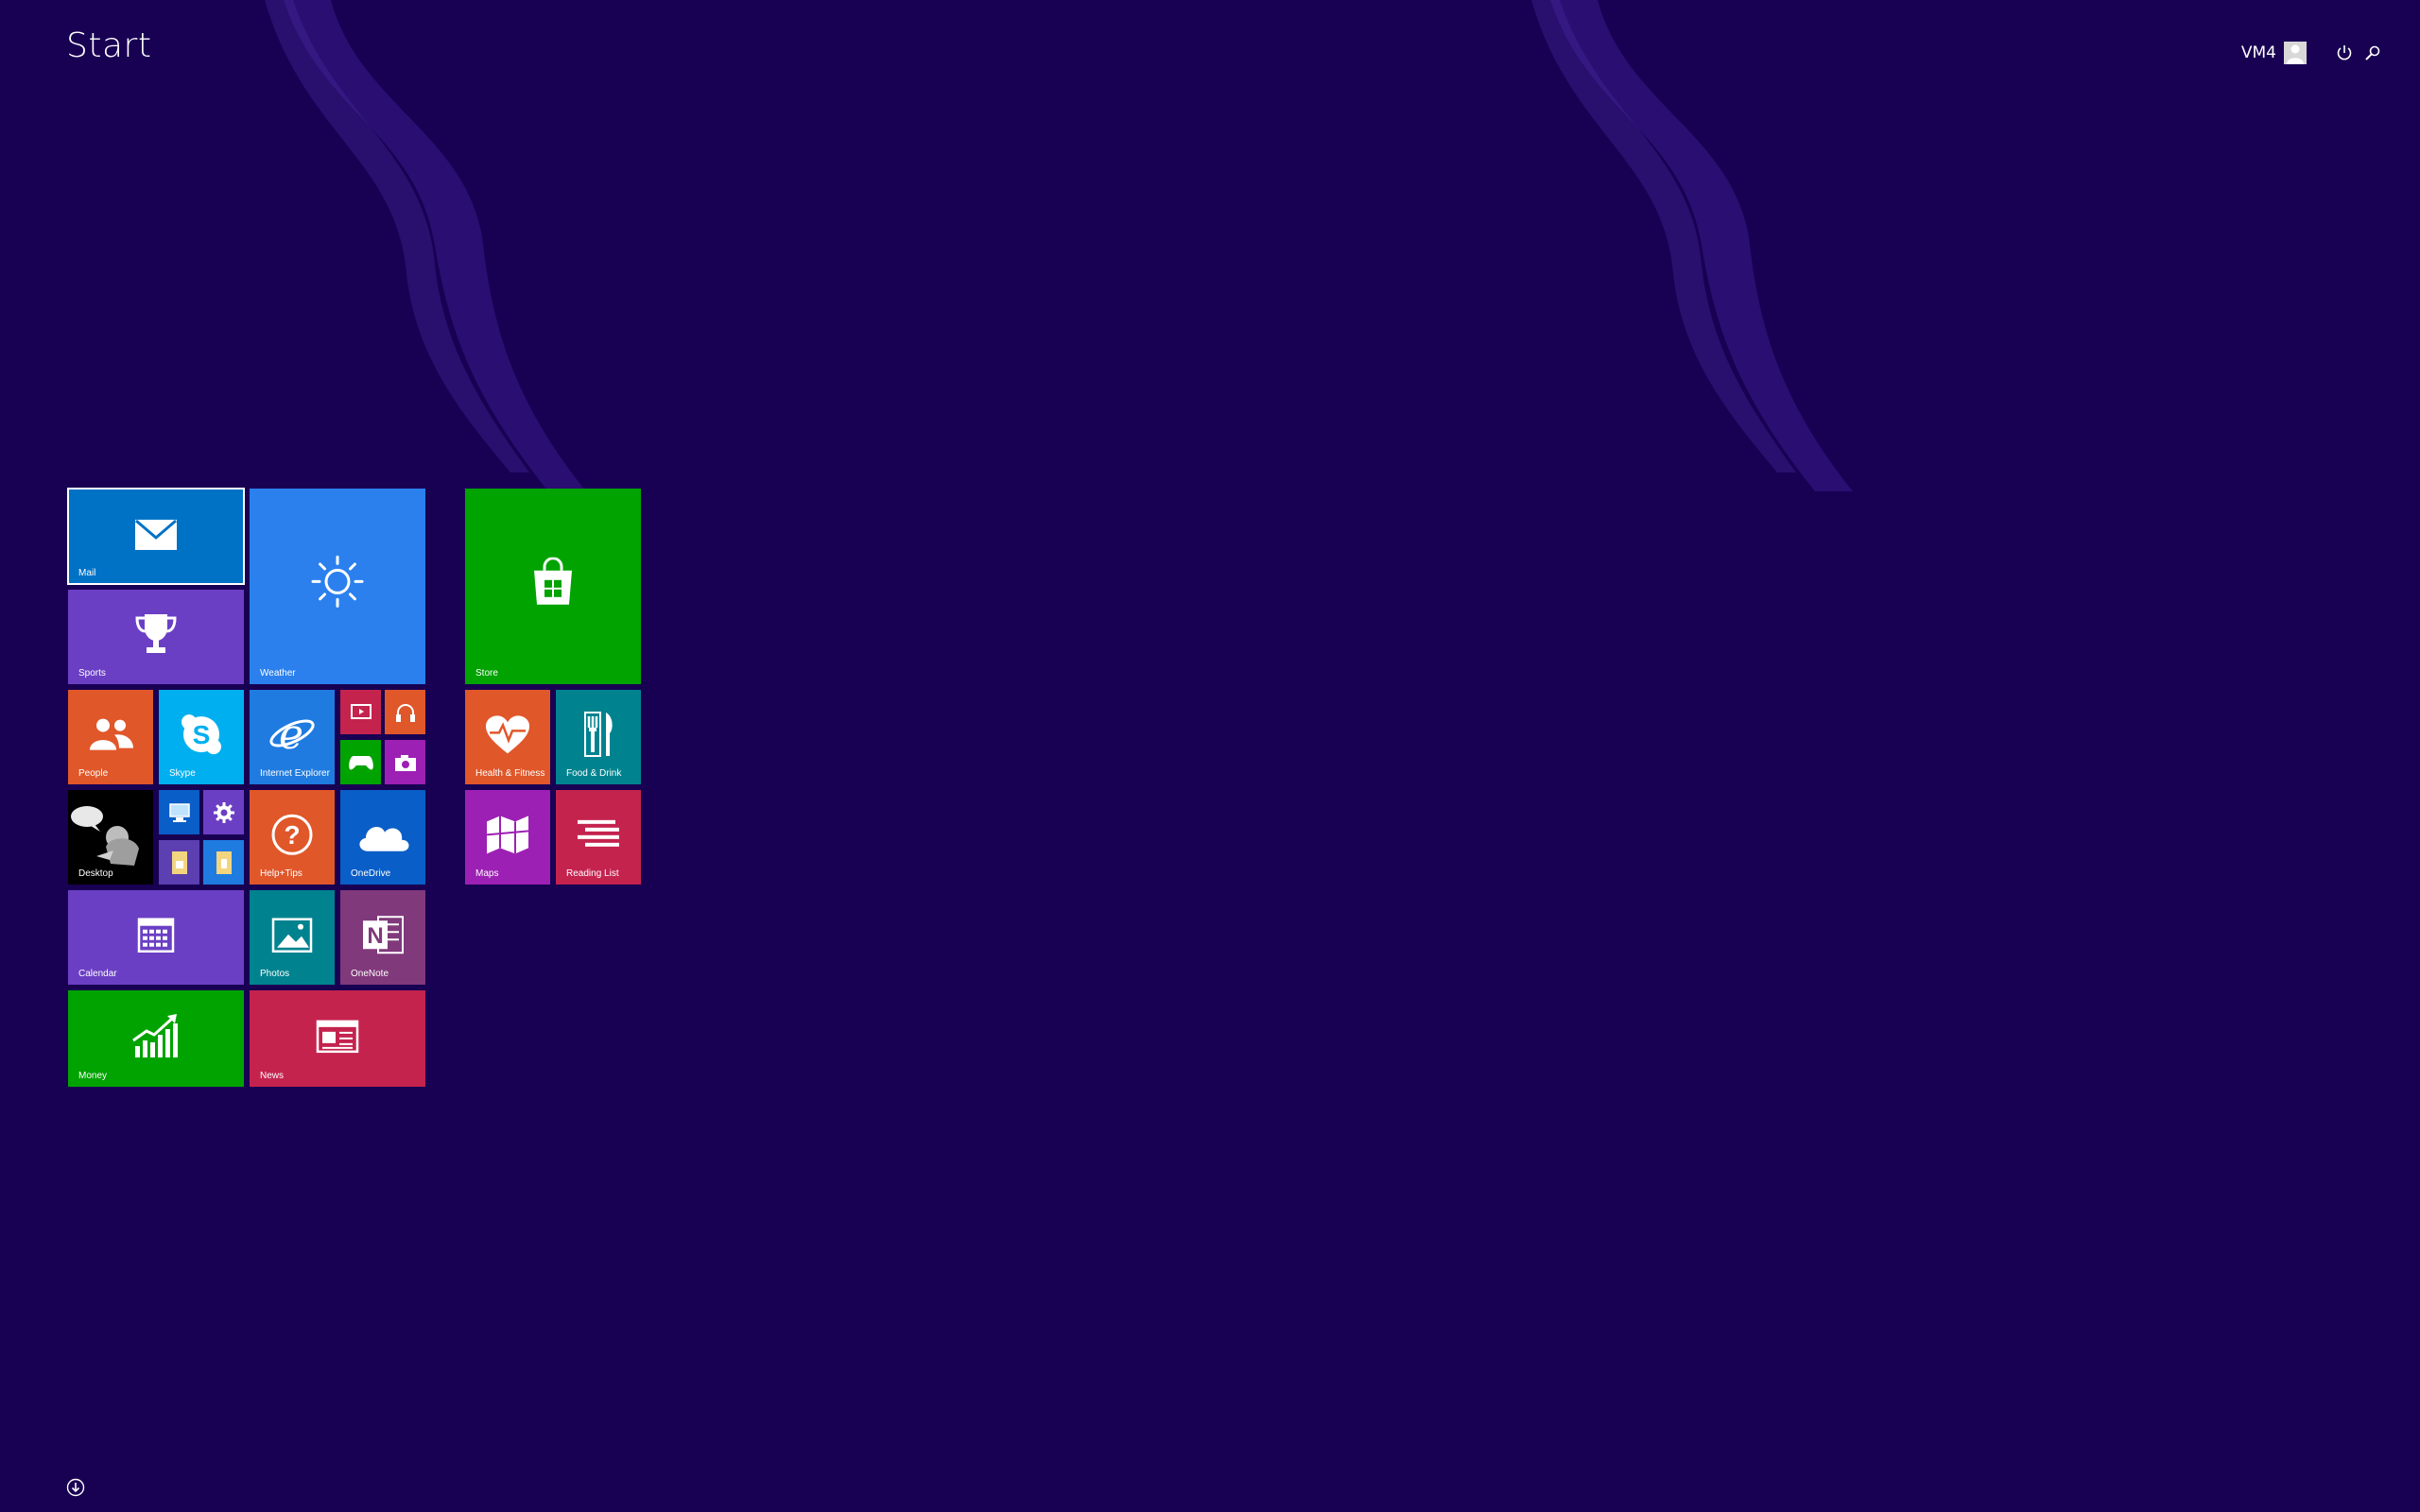 This screenshot has height=1512, width=2420. I want to click on tile-skype: S Skype, so click(201, 737).